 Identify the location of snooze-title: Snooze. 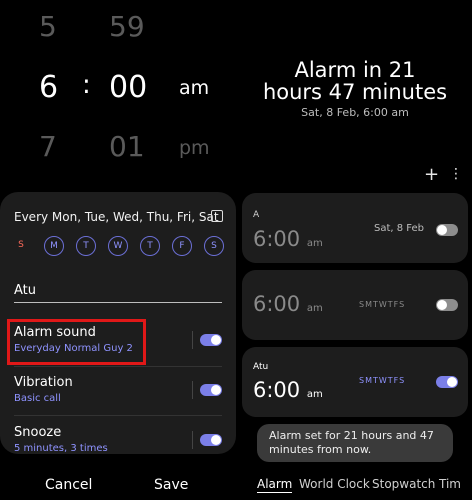
(37, 432).